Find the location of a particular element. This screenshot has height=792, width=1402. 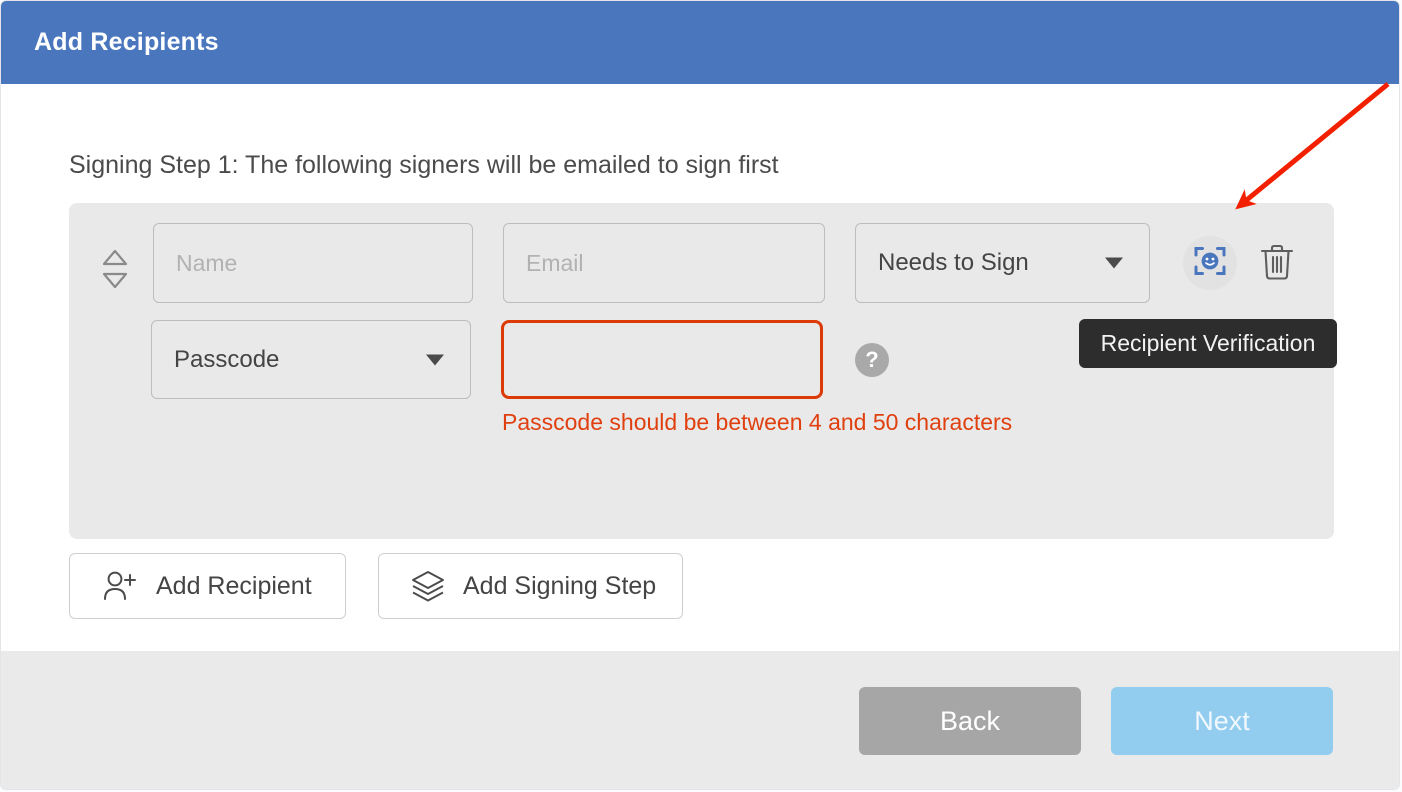

trash-icon is located at coordinates (1277, 264).